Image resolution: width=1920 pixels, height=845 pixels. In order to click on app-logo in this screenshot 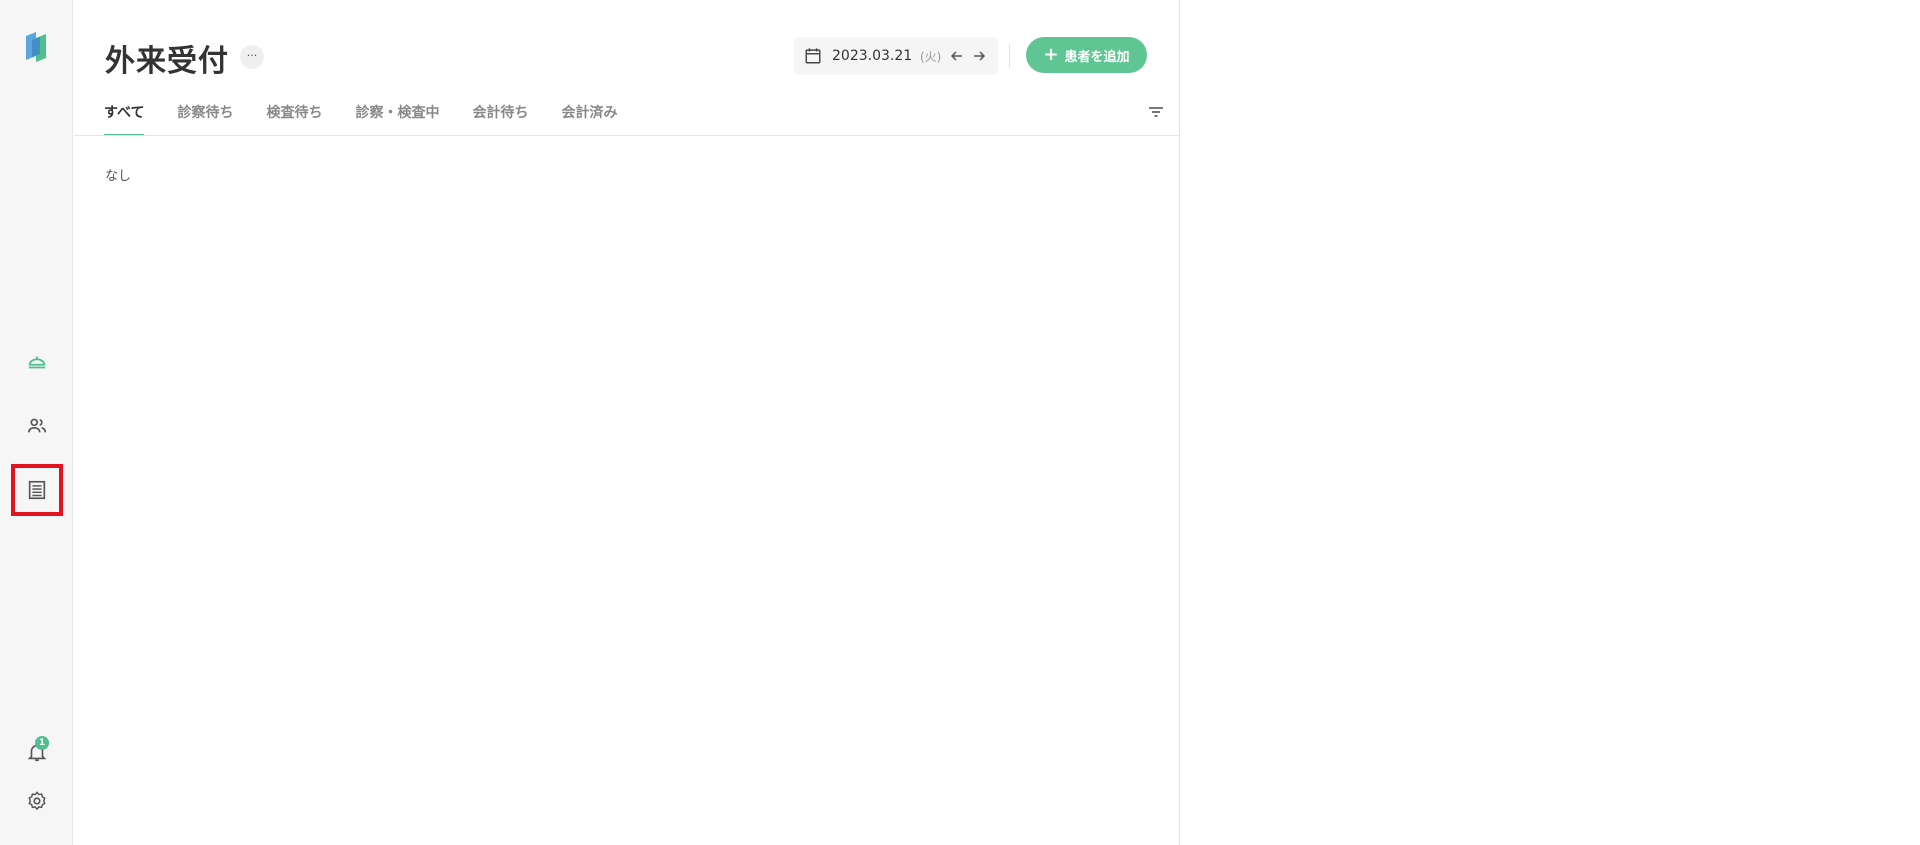, I will do `click(36, 47)`.